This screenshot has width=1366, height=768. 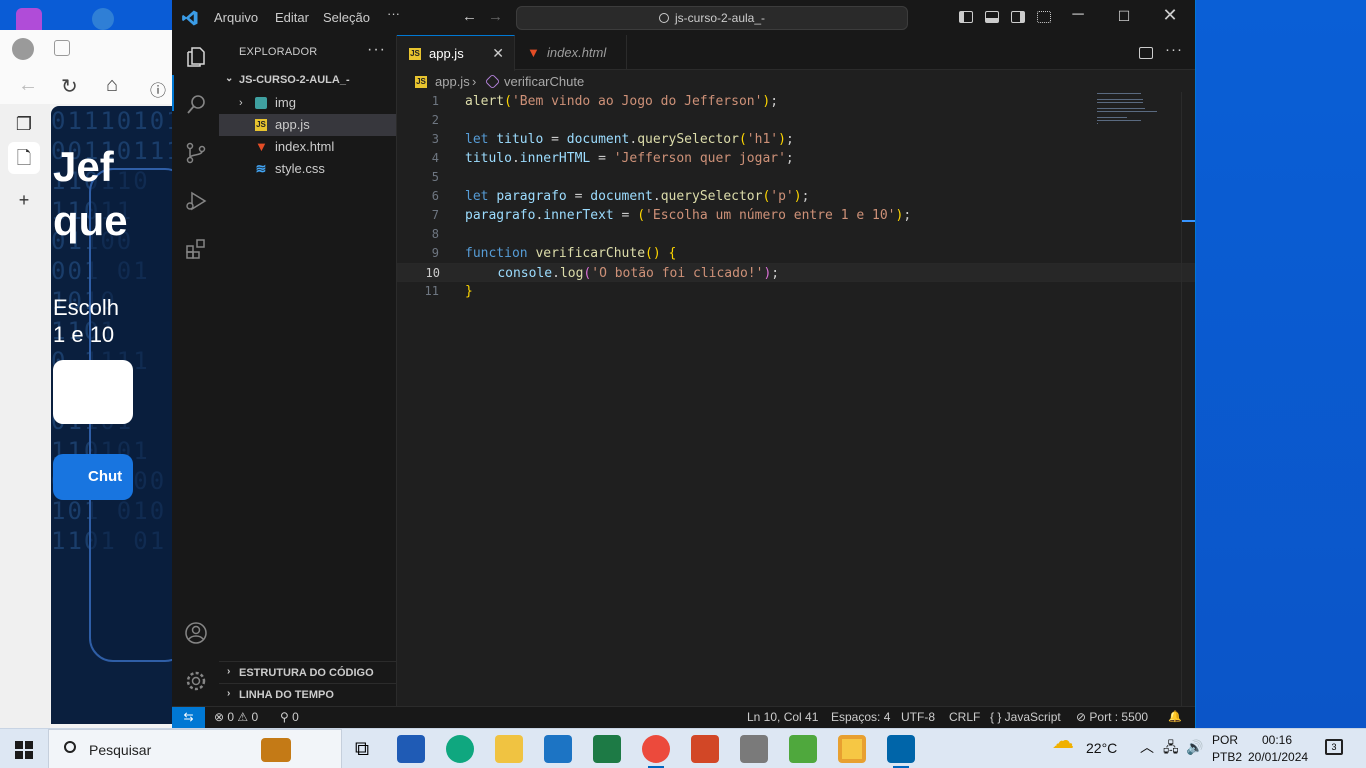 What do you see at coordinates (705, 749) in the screenshot?
I see `powerpoint-app-icon` at bounding box center [705, 749].